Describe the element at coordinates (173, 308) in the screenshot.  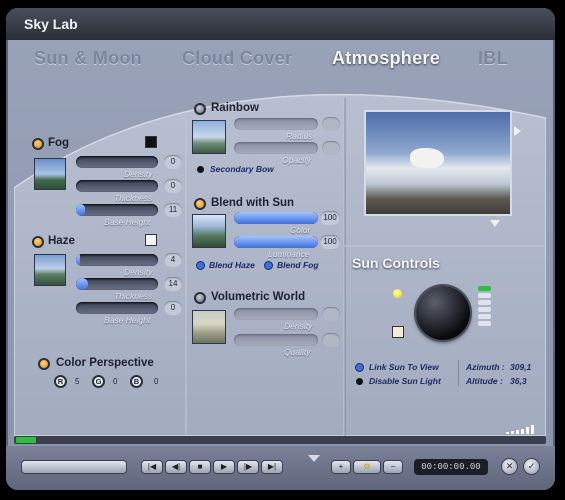
I see `haze-base-height-value: 0` at that location.